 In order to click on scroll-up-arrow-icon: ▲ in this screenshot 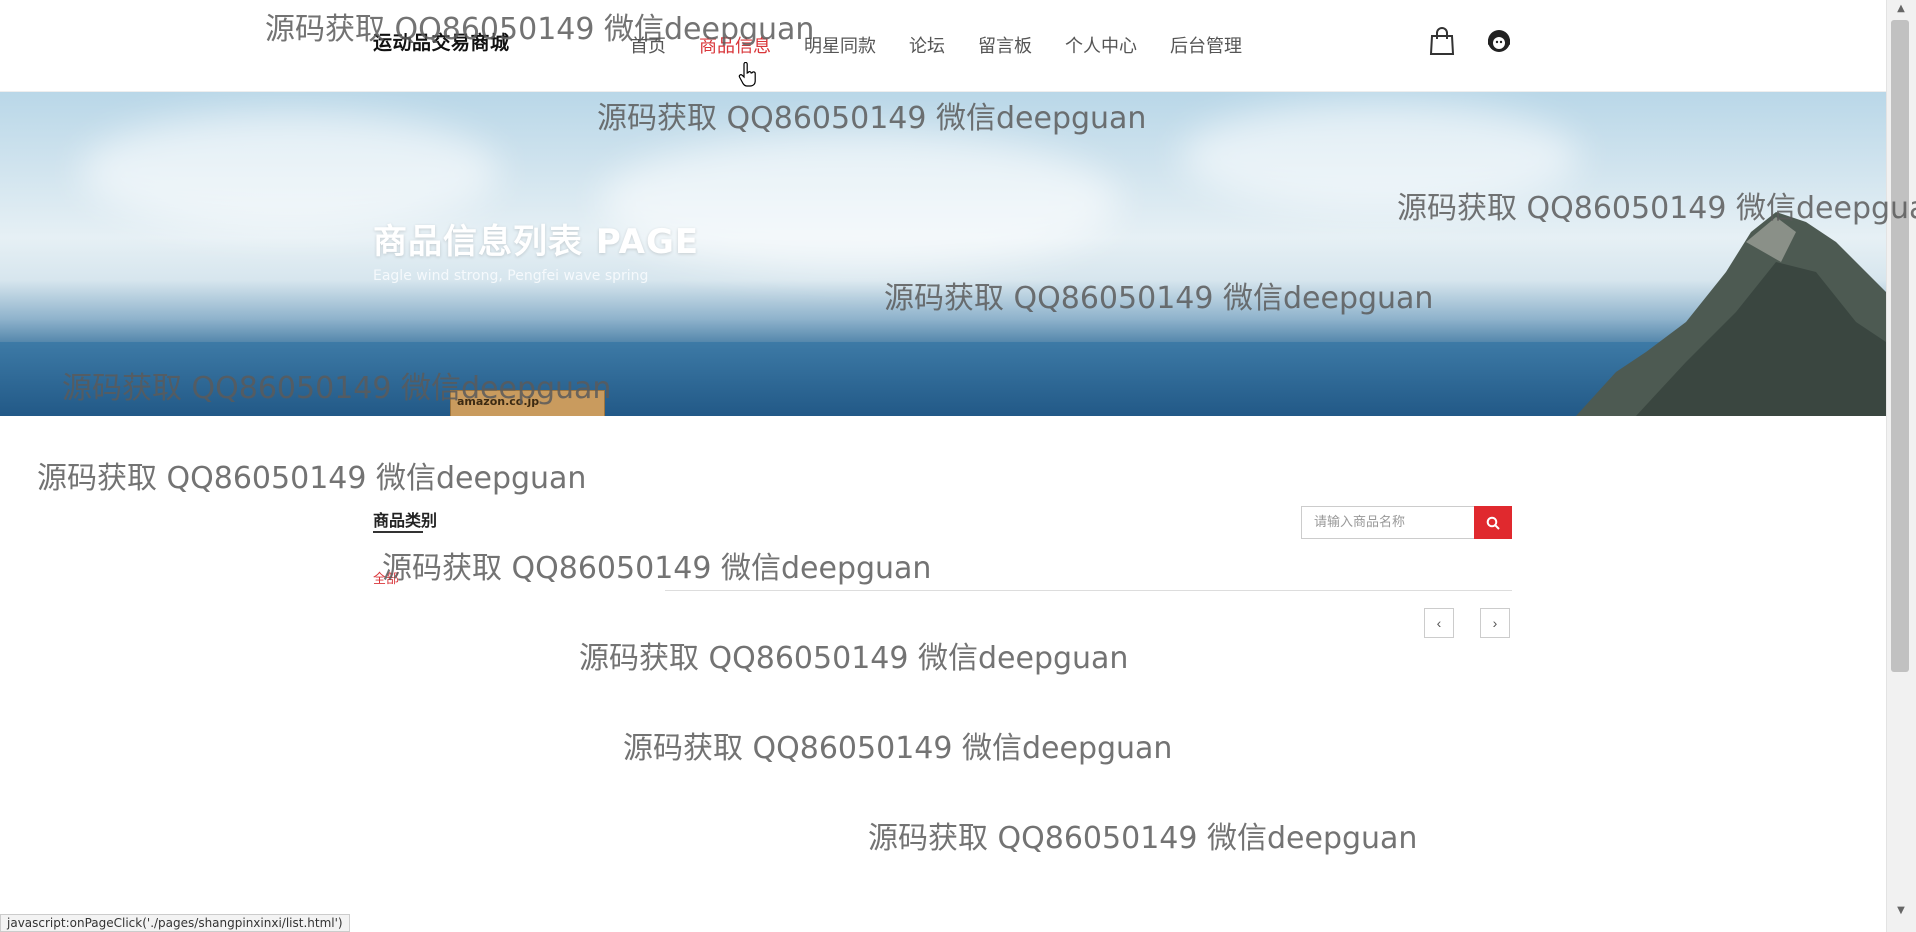, I will do `click(1901, 9)`.